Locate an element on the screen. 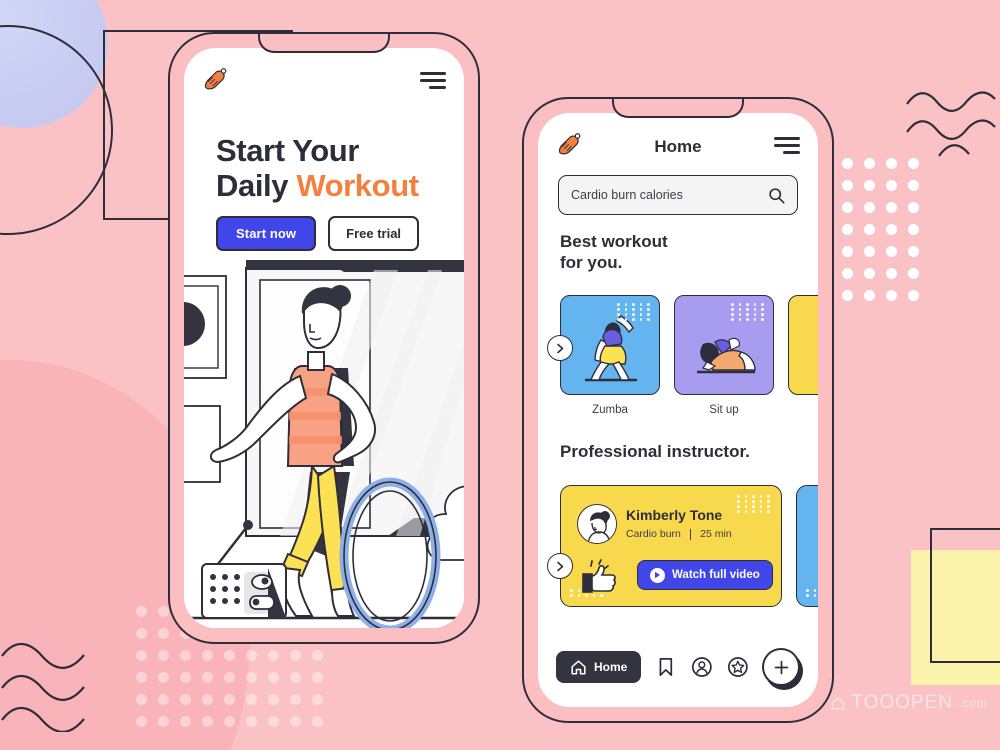 The image size is (1000, 750). landing-cta-group: Start now Free trial is located at coordinates (318, 233).